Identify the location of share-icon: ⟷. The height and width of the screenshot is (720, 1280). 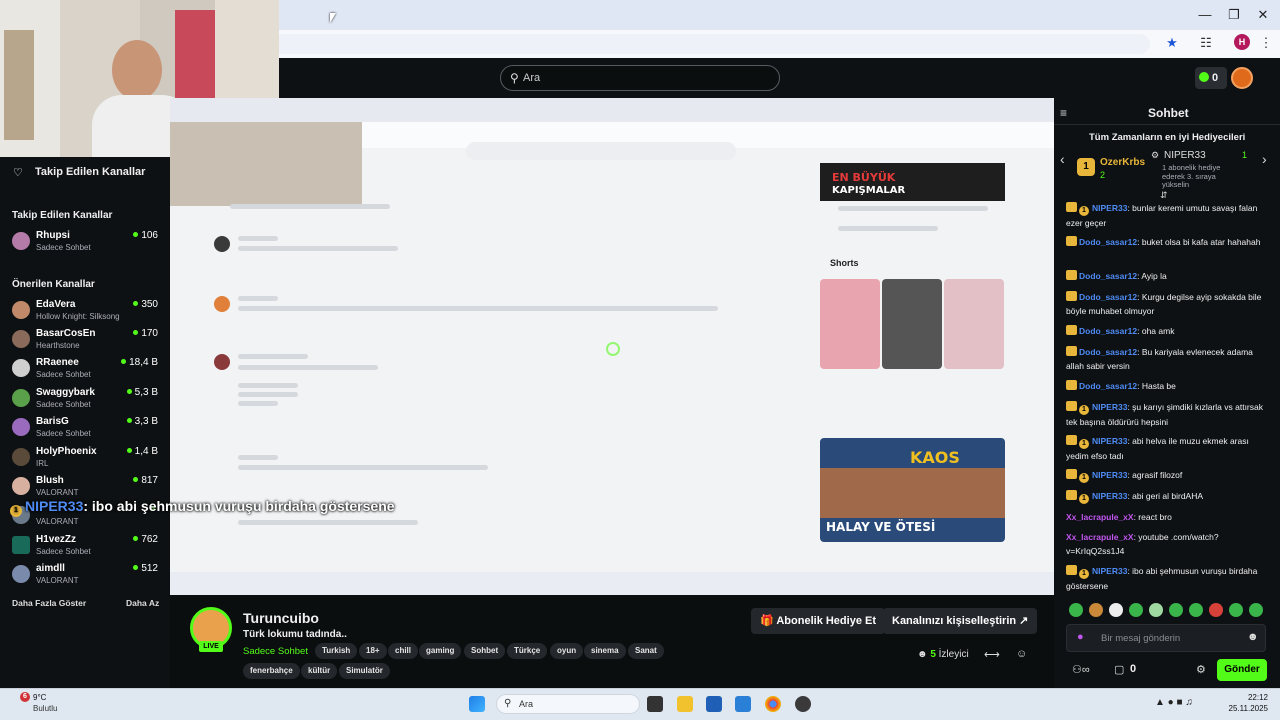
(992, 654).